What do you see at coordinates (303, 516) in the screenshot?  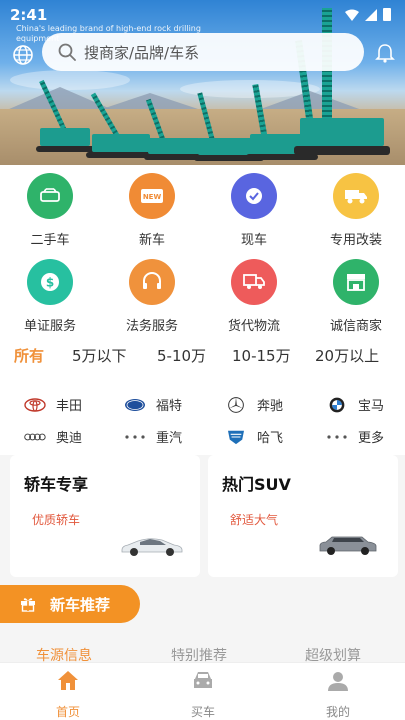 I see `promo-card-suv: 热门SUV 舒适大气` at bounding box center [303, 516].